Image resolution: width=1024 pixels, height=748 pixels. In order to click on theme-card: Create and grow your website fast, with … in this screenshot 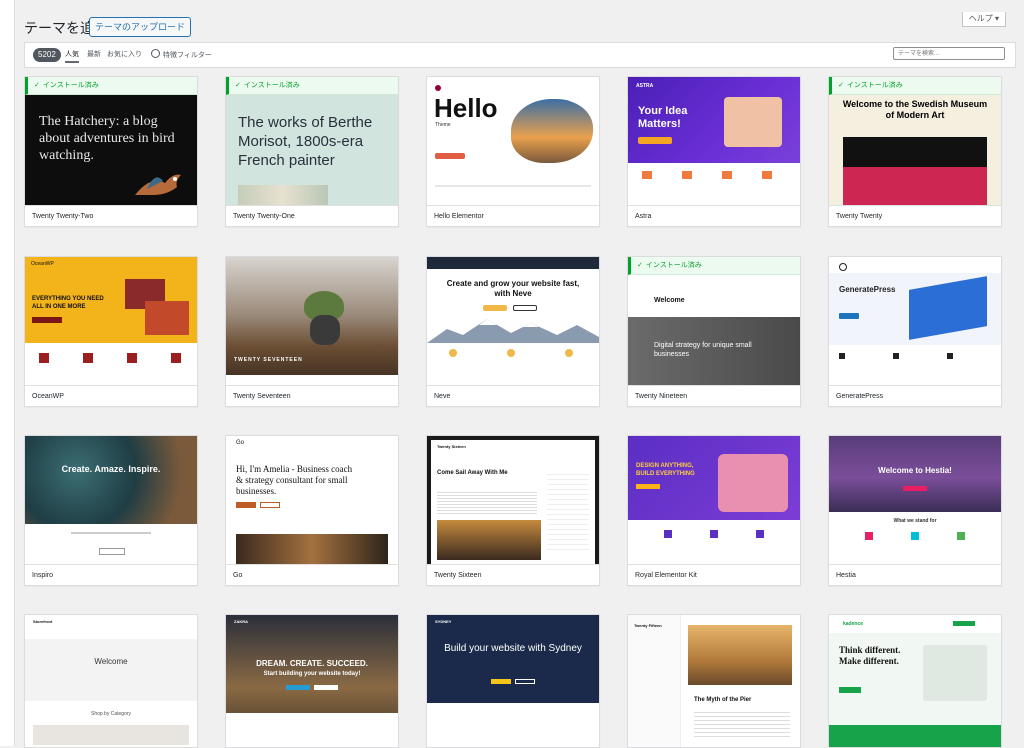, I will do `click(513, 331)`.